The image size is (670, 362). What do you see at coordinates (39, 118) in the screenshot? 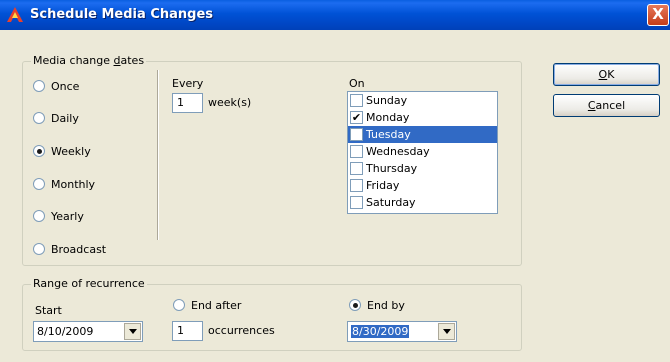
I see `radio-daily-circle` at bounding box center [39, 118].